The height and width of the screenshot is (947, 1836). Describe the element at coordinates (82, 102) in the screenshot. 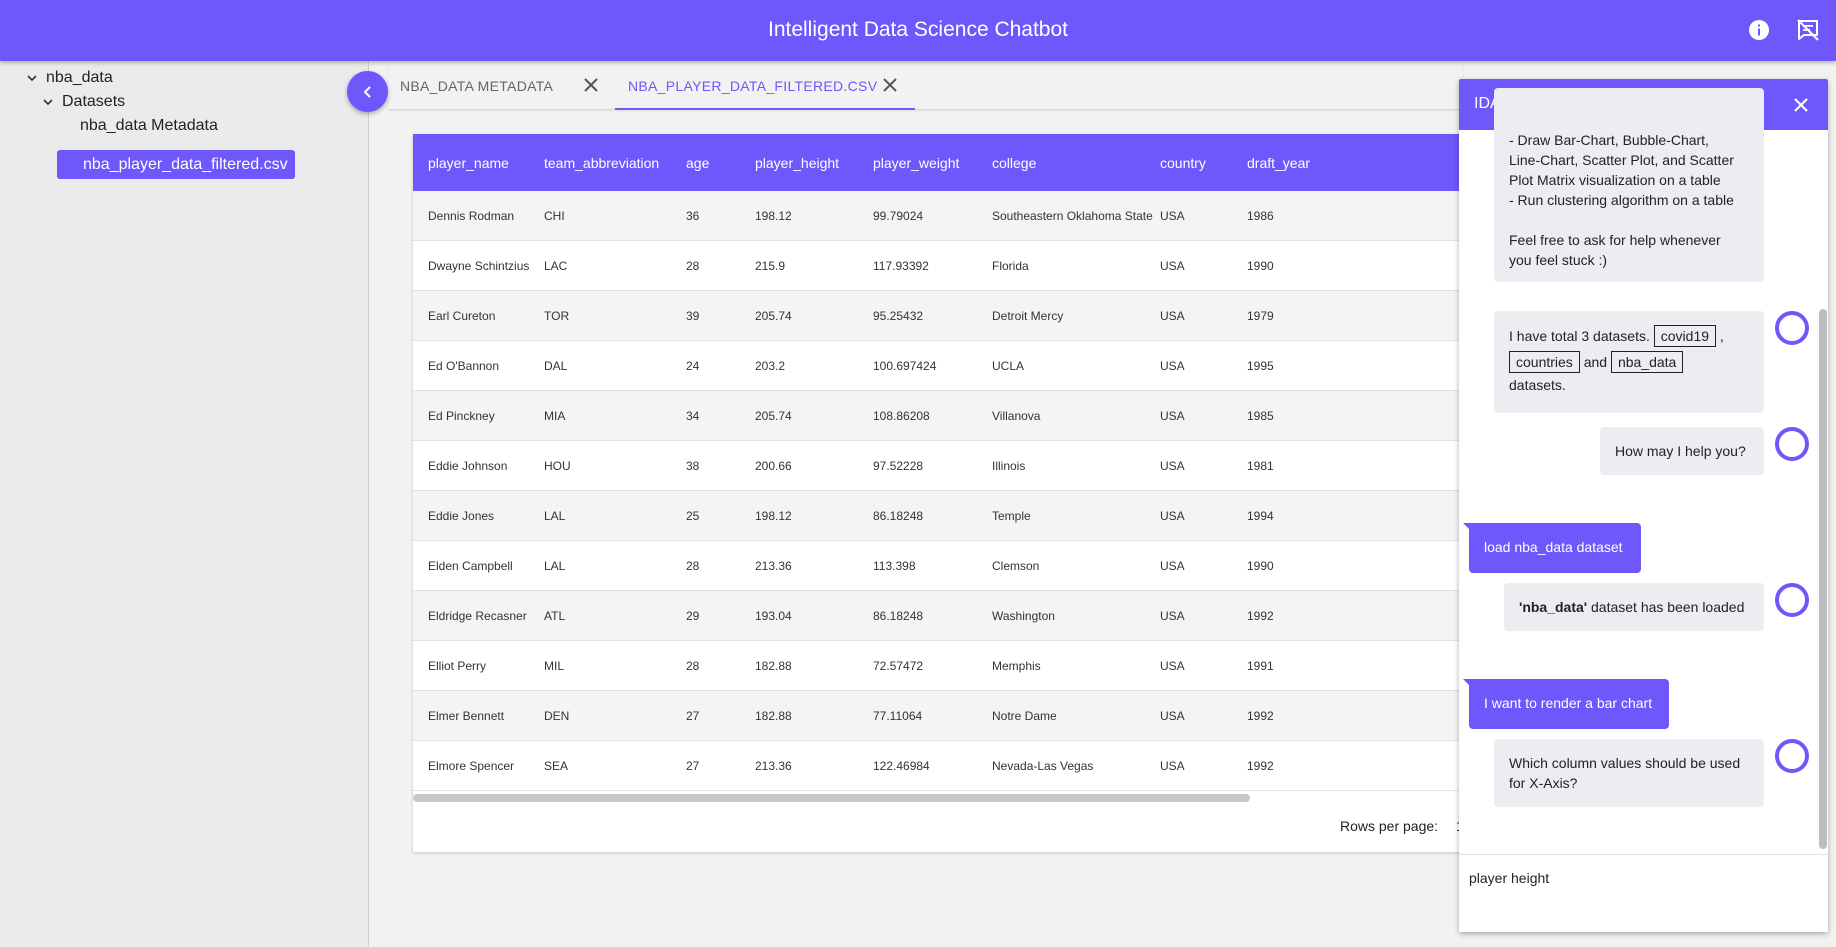

I see `tree-item-datasets: Datasets` at that location.